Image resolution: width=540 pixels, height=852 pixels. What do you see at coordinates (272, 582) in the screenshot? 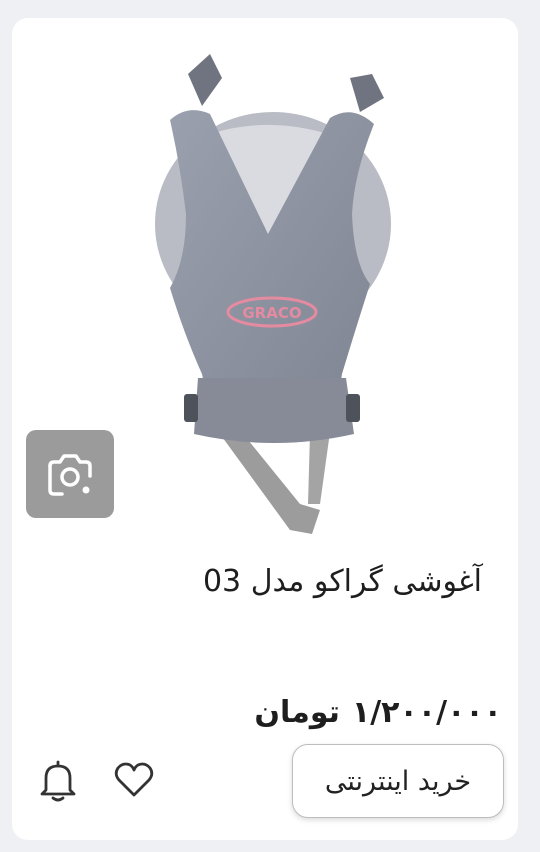
I see `product-title: آغوشی گراکو مدل 03` at bounding box center [272, 582].